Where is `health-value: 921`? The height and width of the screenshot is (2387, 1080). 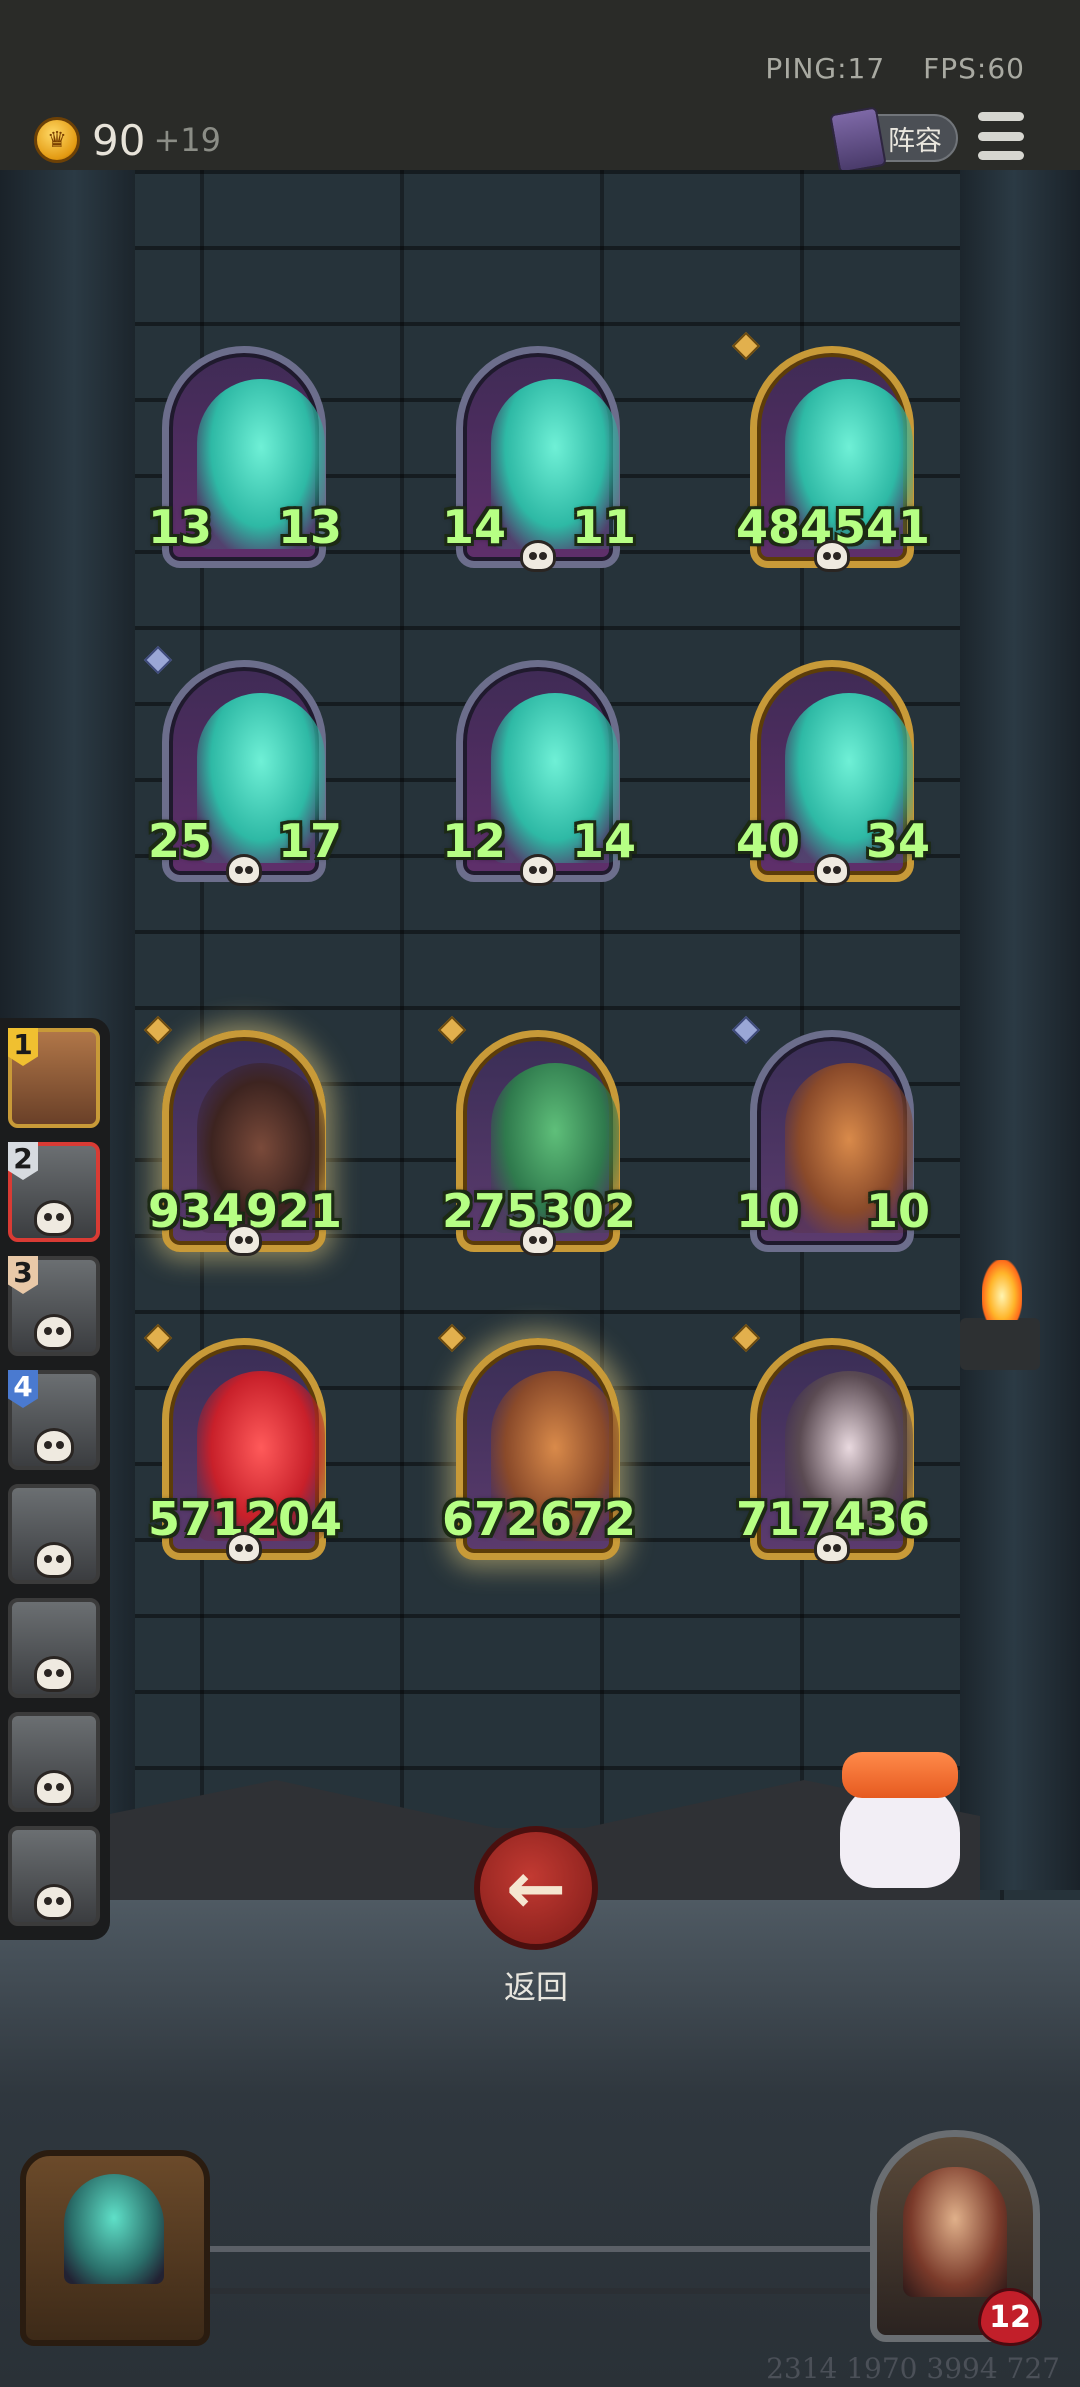
health-value: 921 is located at coordinates (293, 1215).